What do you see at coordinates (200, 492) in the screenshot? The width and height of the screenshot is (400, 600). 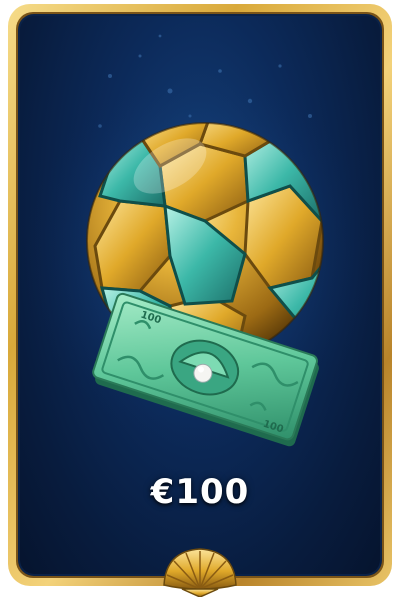 I see `prize-amount: €100` at bounding box center [200, 492].